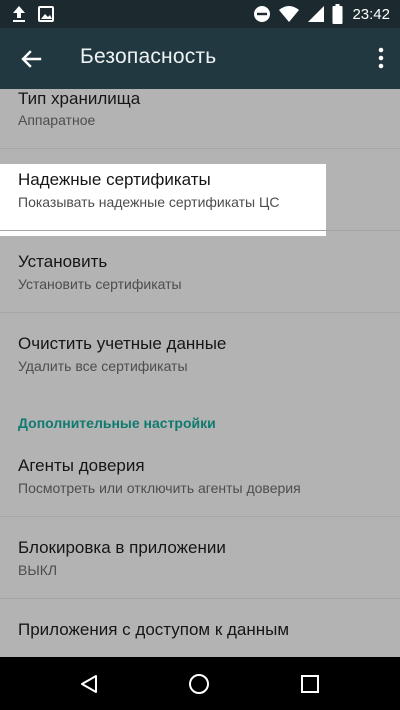 The height and width of the screenshot is (710, 400). Describe the element at coordinates (122, 547) in the screenshot. I see `list-item-title: Блокировка в приложении` at that location.